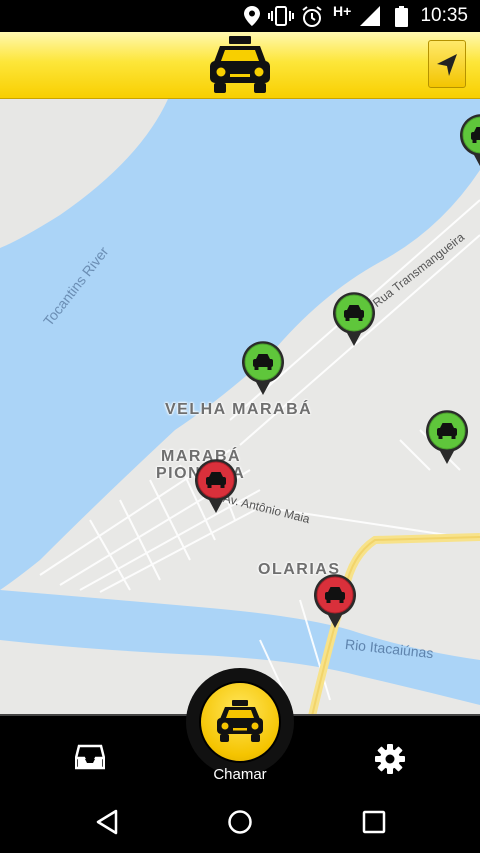 This screenshot has width=480, height=853. What do you see at coordinates (374, 822) in the screenshot?
I see `recents-icon` at bounding box center [374, 822].